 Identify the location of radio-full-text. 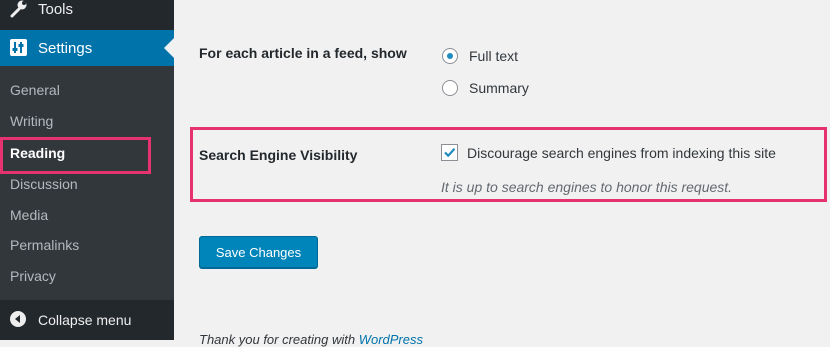
(450, 56).